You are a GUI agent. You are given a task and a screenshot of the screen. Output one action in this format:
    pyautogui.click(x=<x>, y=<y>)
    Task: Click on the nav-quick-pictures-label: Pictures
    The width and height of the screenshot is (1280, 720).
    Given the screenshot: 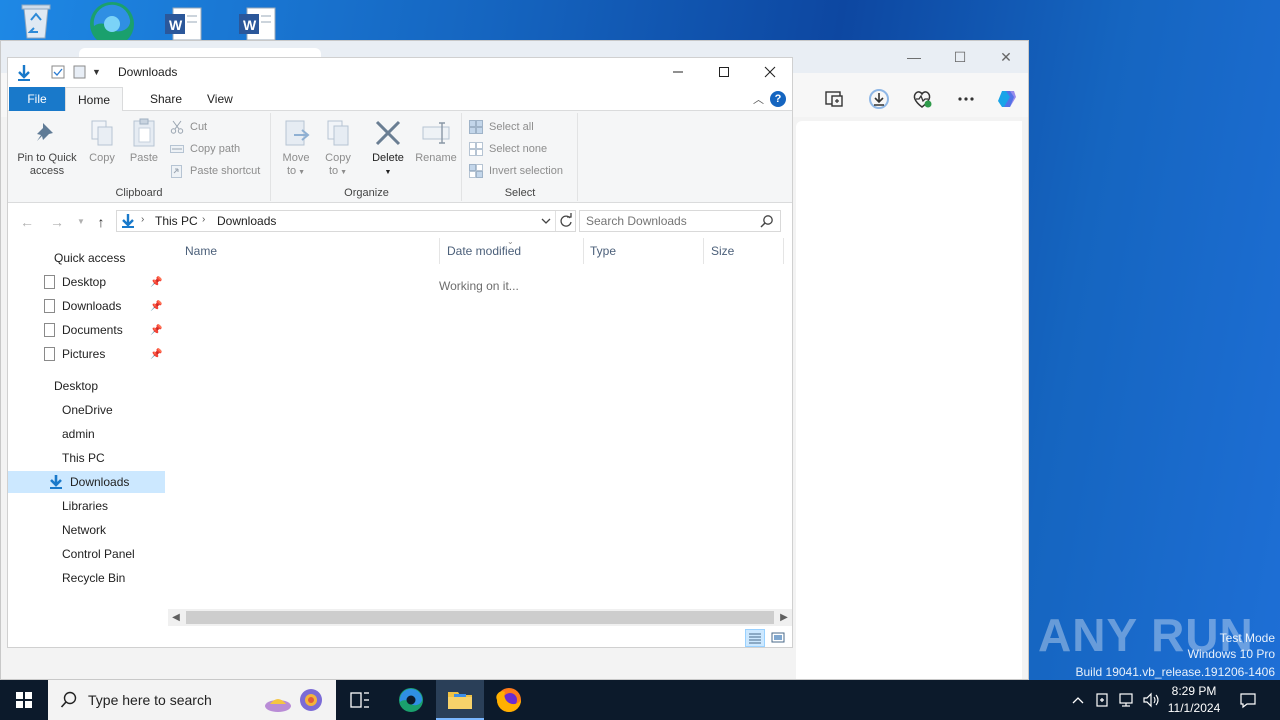 What is the action you would take?
    pyautogui.click(x=84, y=354)
    